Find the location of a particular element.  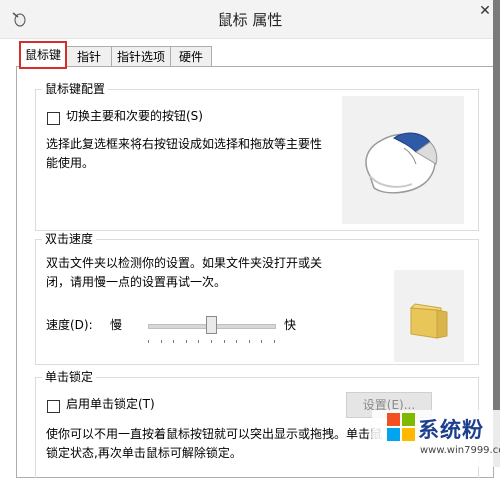

swap-description-line2: 能使用。 is located at coordinates (70, 163).